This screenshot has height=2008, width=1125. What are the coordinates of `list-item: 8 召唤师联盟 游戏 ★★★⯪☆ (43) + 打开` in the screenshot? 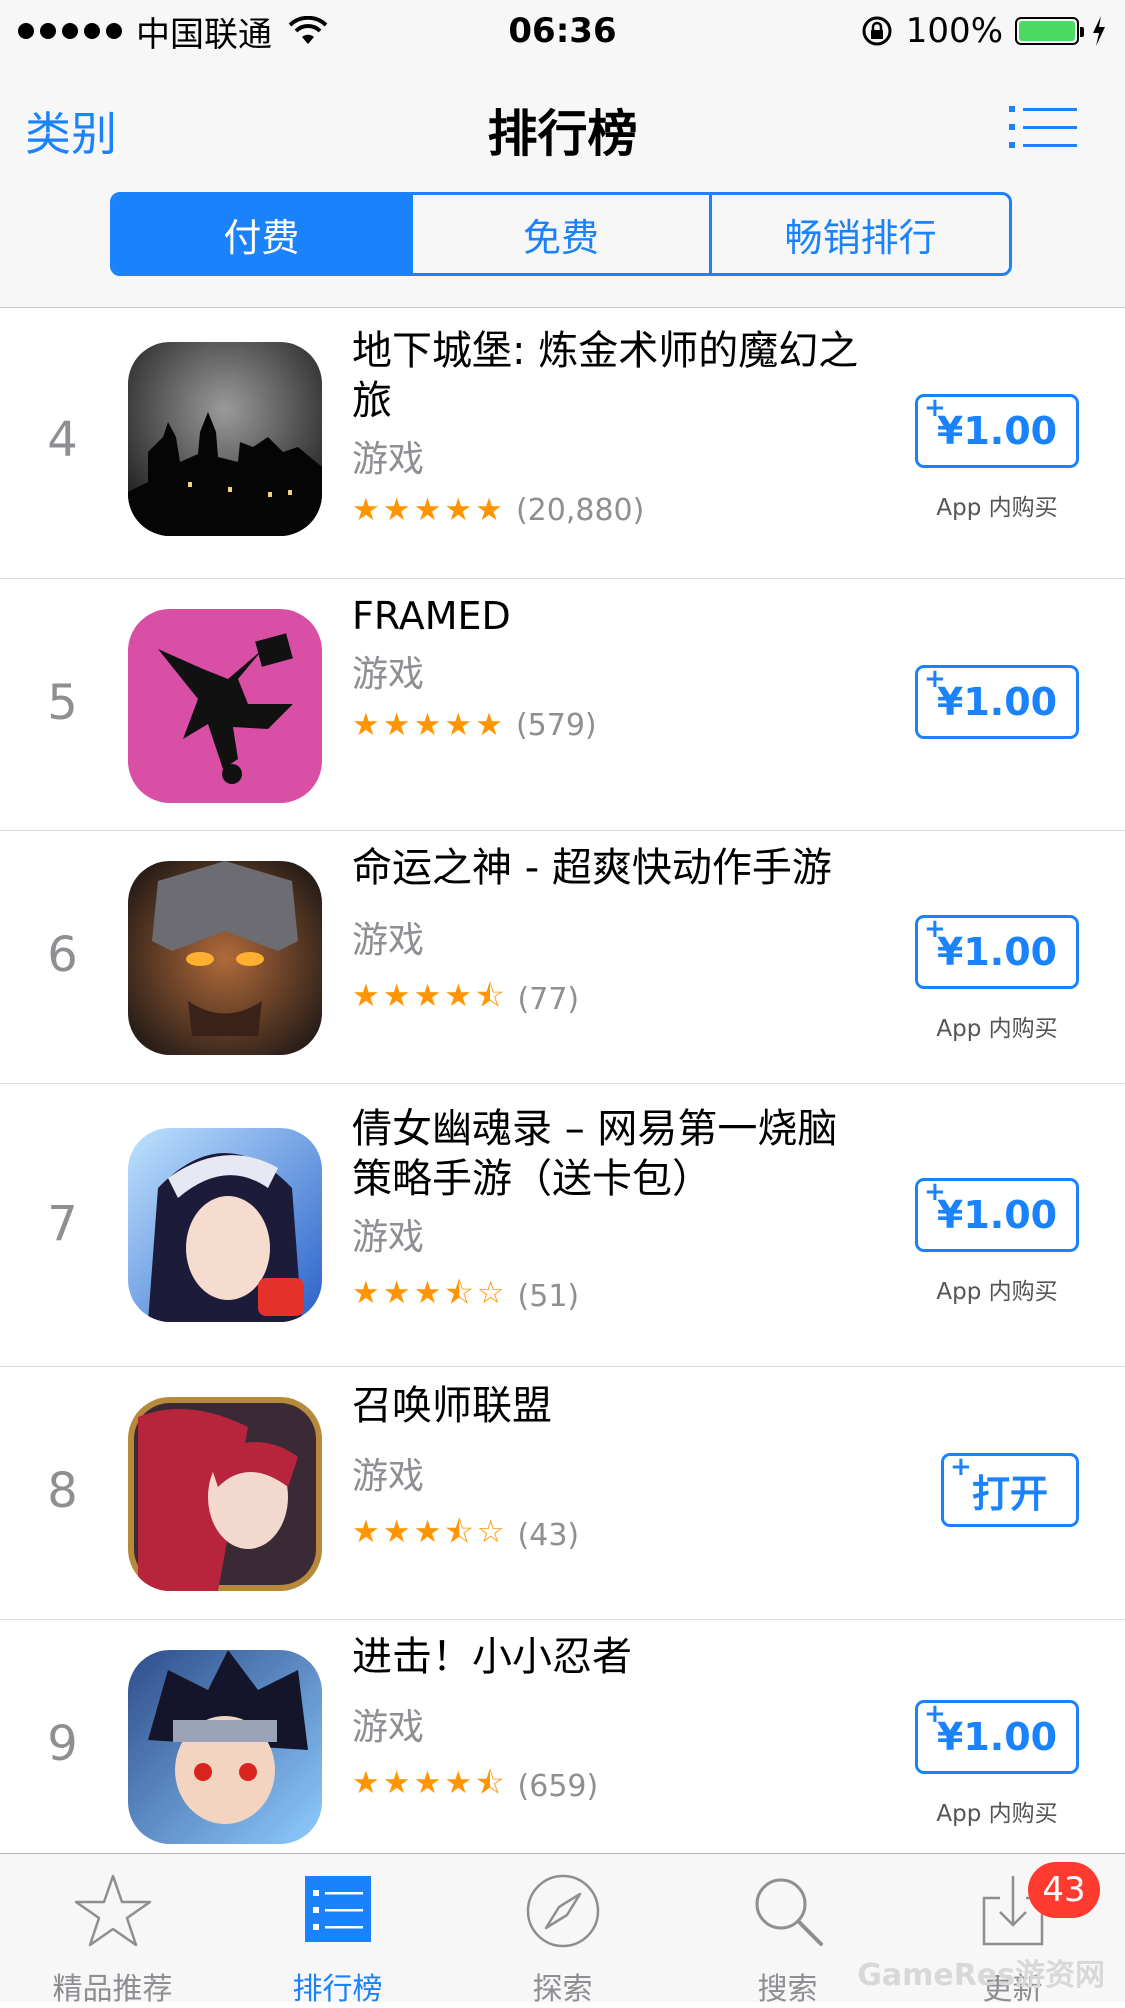 It's located at (562, 1493).